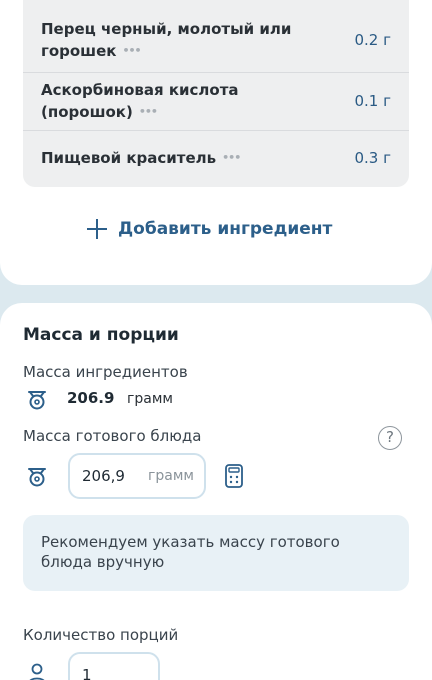 This screenshot has height=680, width=432. Describe the element at coordinates (97, 229) in the screenshot. I see `plus-icon` at that location.